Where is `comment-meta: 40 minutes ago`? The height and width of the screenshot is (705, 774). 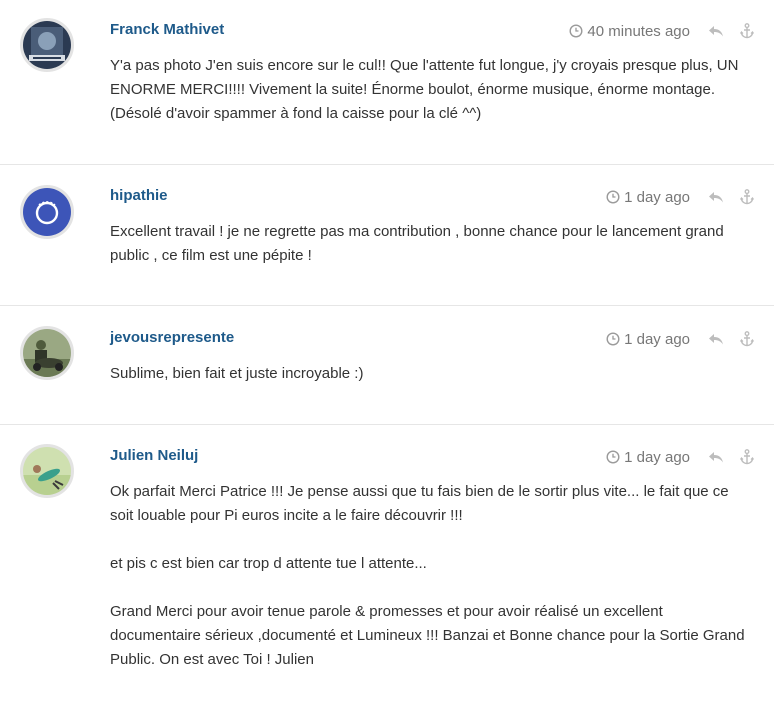 comment-meta: 40 minutes ago is located at coordinates (661, 31).